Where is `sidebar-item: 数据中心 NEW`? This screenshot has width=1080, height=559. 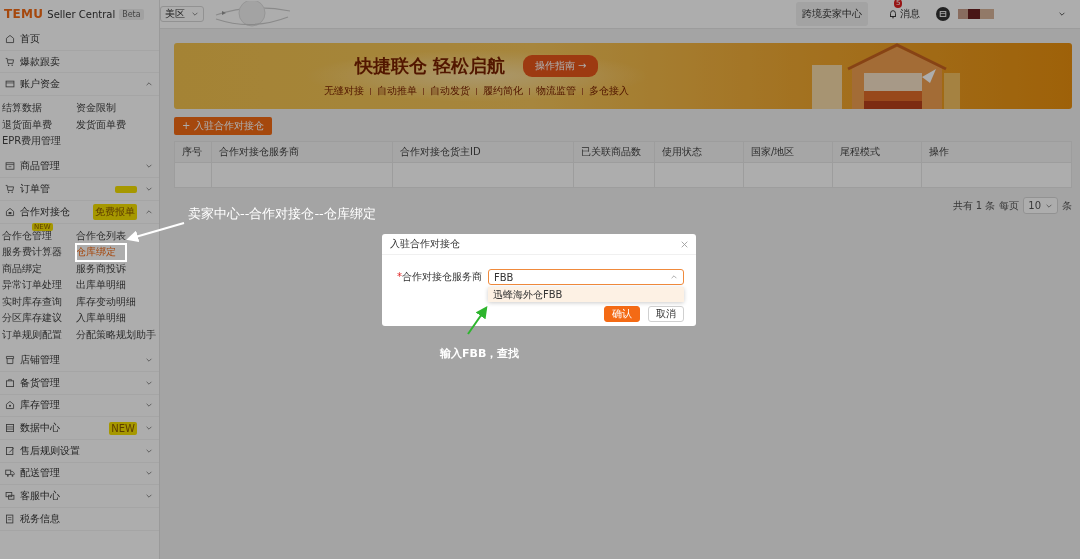
sidebar-item: 数据中心 NEW is located at coordinates (79, 428).